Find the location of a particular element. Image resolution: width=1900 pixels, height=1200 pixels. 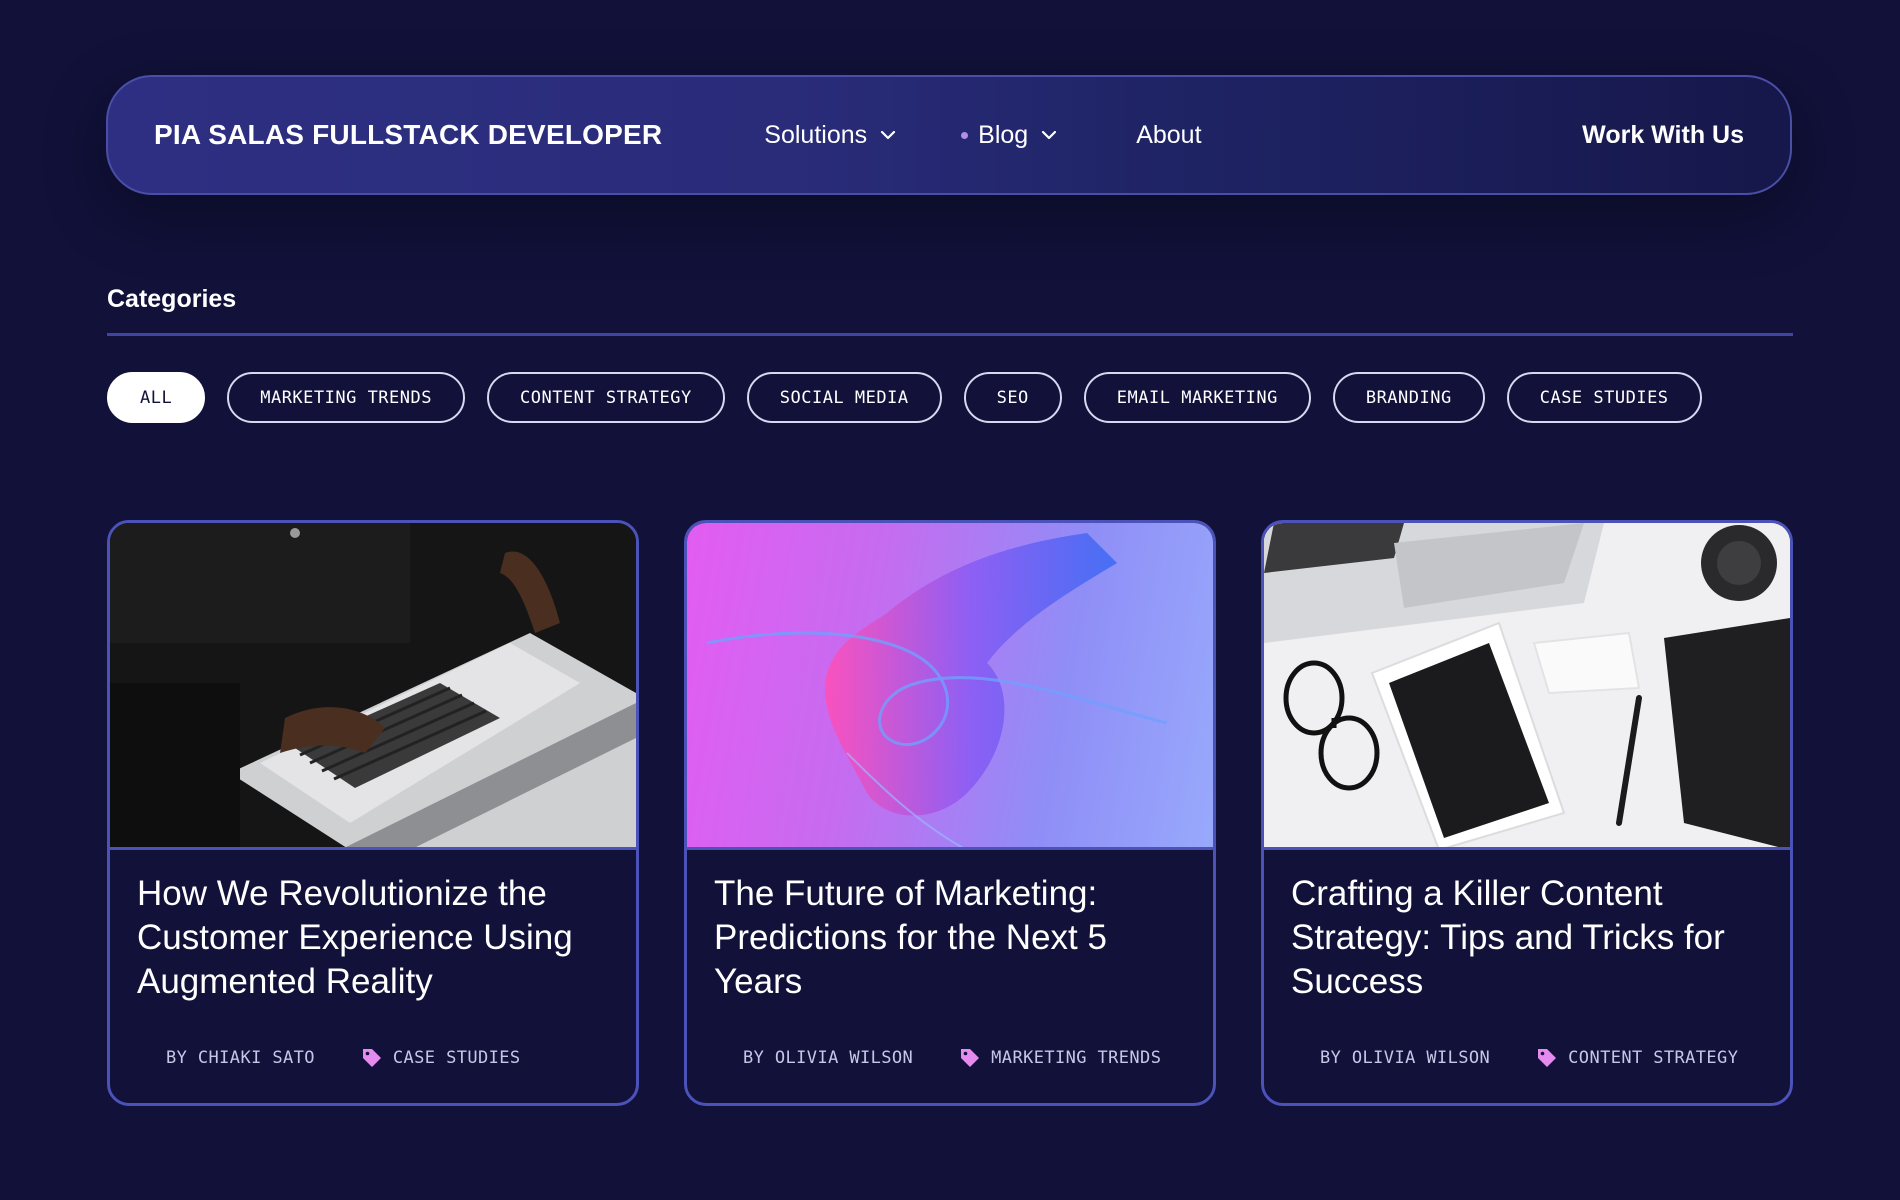

chip-marketing-trends: MARKETING TRENDS is located at coordinates (346, 397).